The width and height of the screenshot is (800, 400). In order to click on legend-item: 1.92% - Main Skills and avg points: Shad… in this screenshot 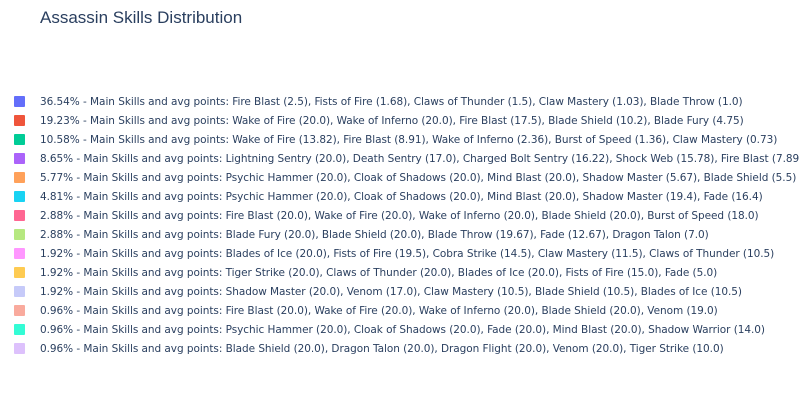, I will do `click(406, 291)`.